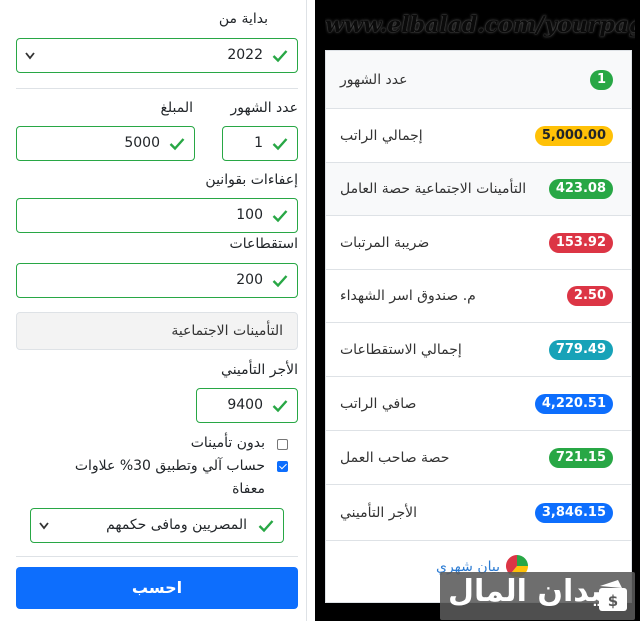 The width and height of the screenshot is (640, 621). I want to click on panel-divider, so click(306, 310).